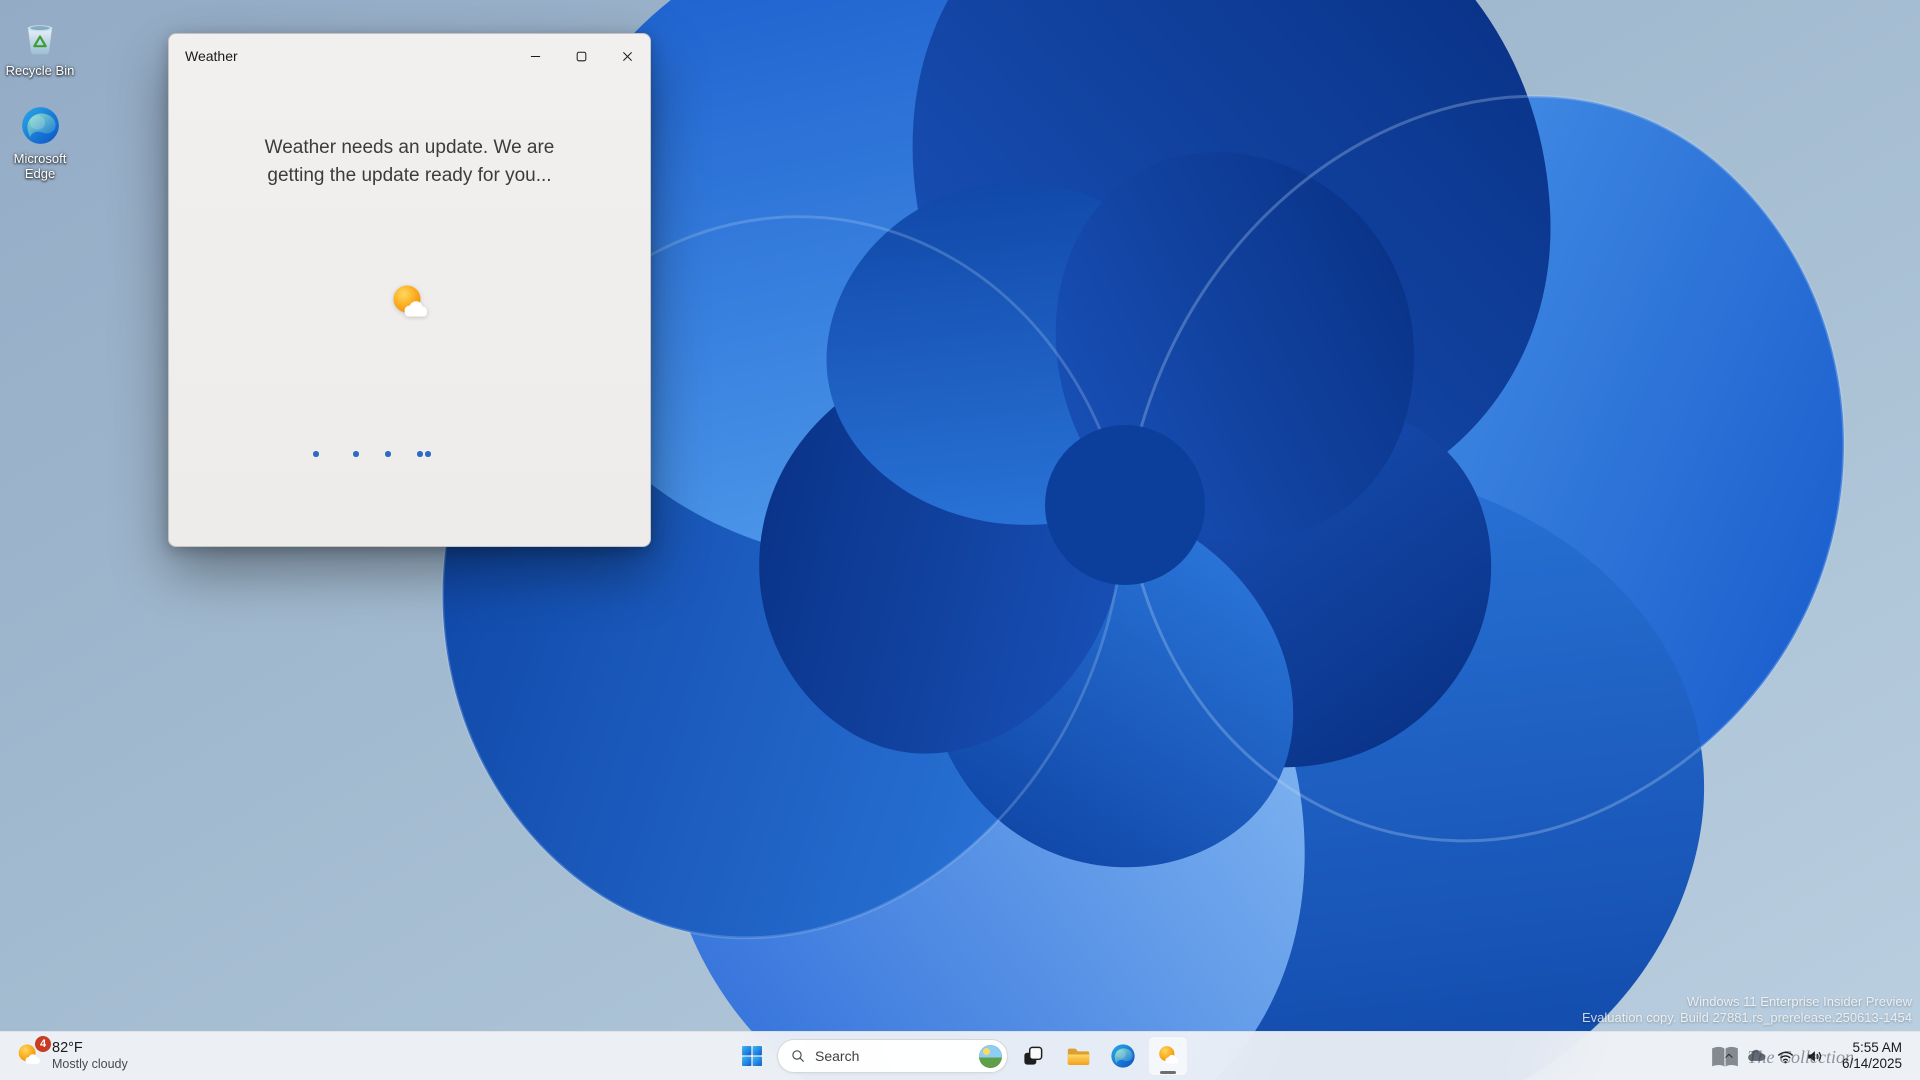  I want to click on edge-button, so click(1123, 1056).